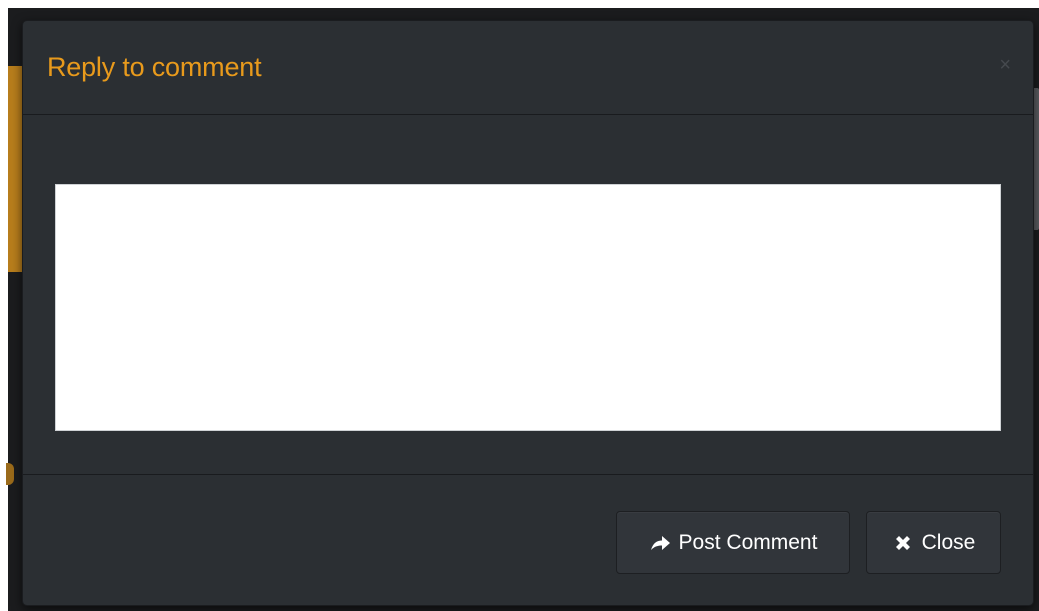 The height and width of the screenshot is (611, 1039). I want to click on background-accent-bar, so click(15, 169).